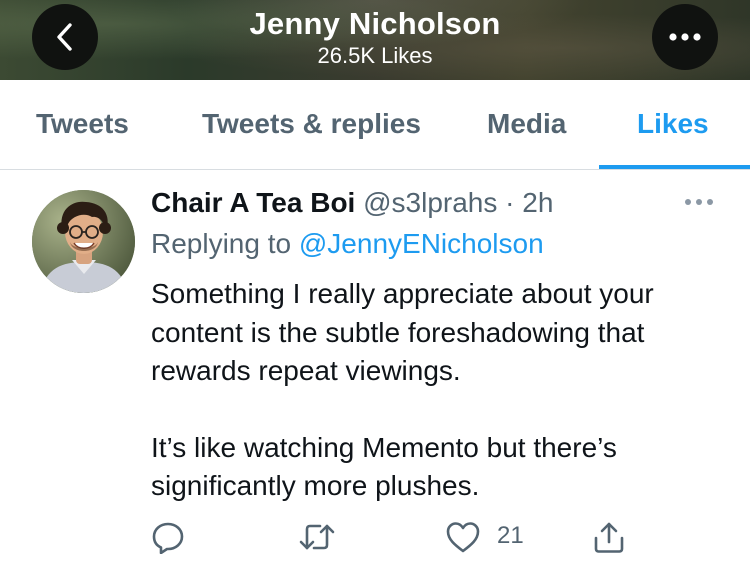  What do you see at coordinates (221, 243) in the screenshot?
I see `replying-prefix: Replying to` at bounding box center [221, 243].